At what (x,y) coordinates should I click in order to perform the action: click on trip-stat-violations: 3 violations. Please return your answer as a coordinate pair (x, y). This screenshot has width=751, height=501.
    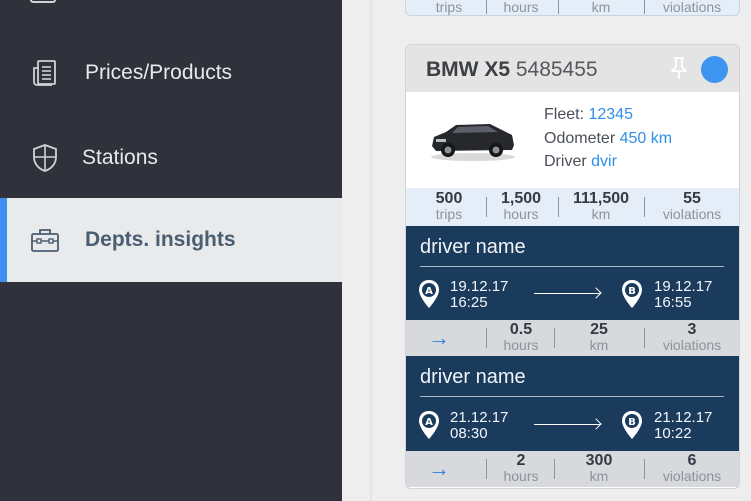
    Looking at the image, I should click on (692, 337).